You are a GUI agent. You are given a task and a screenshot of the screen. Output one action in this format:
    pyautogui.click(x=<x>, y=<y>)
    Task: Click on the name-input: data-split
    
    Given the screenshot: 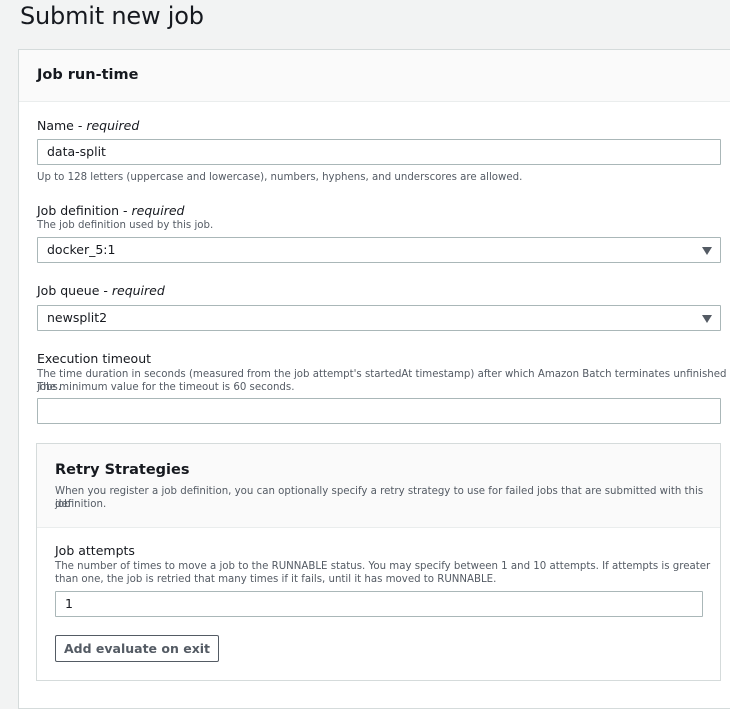 What is the action you would take?
    pyautogui.click(x=379, y=152)
    